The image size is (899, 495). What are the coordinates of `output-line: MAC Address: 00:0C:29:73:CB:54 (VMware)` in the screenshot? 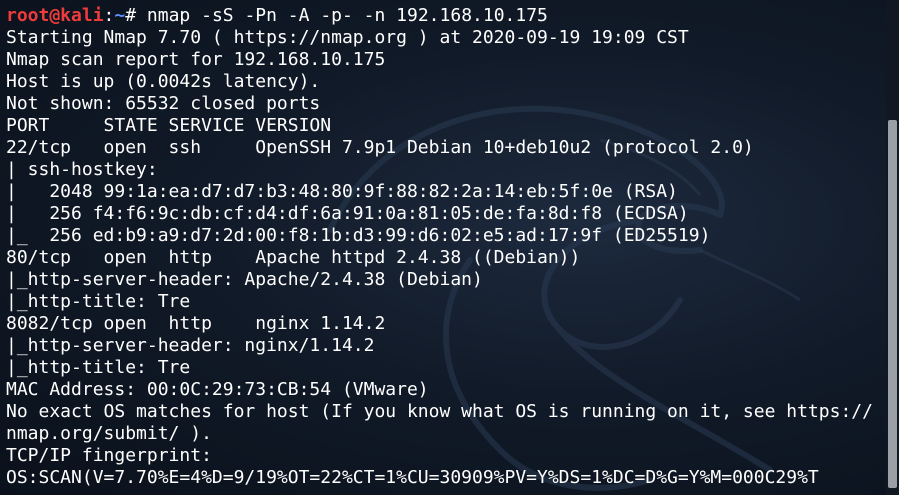 It's located at (217, 389).